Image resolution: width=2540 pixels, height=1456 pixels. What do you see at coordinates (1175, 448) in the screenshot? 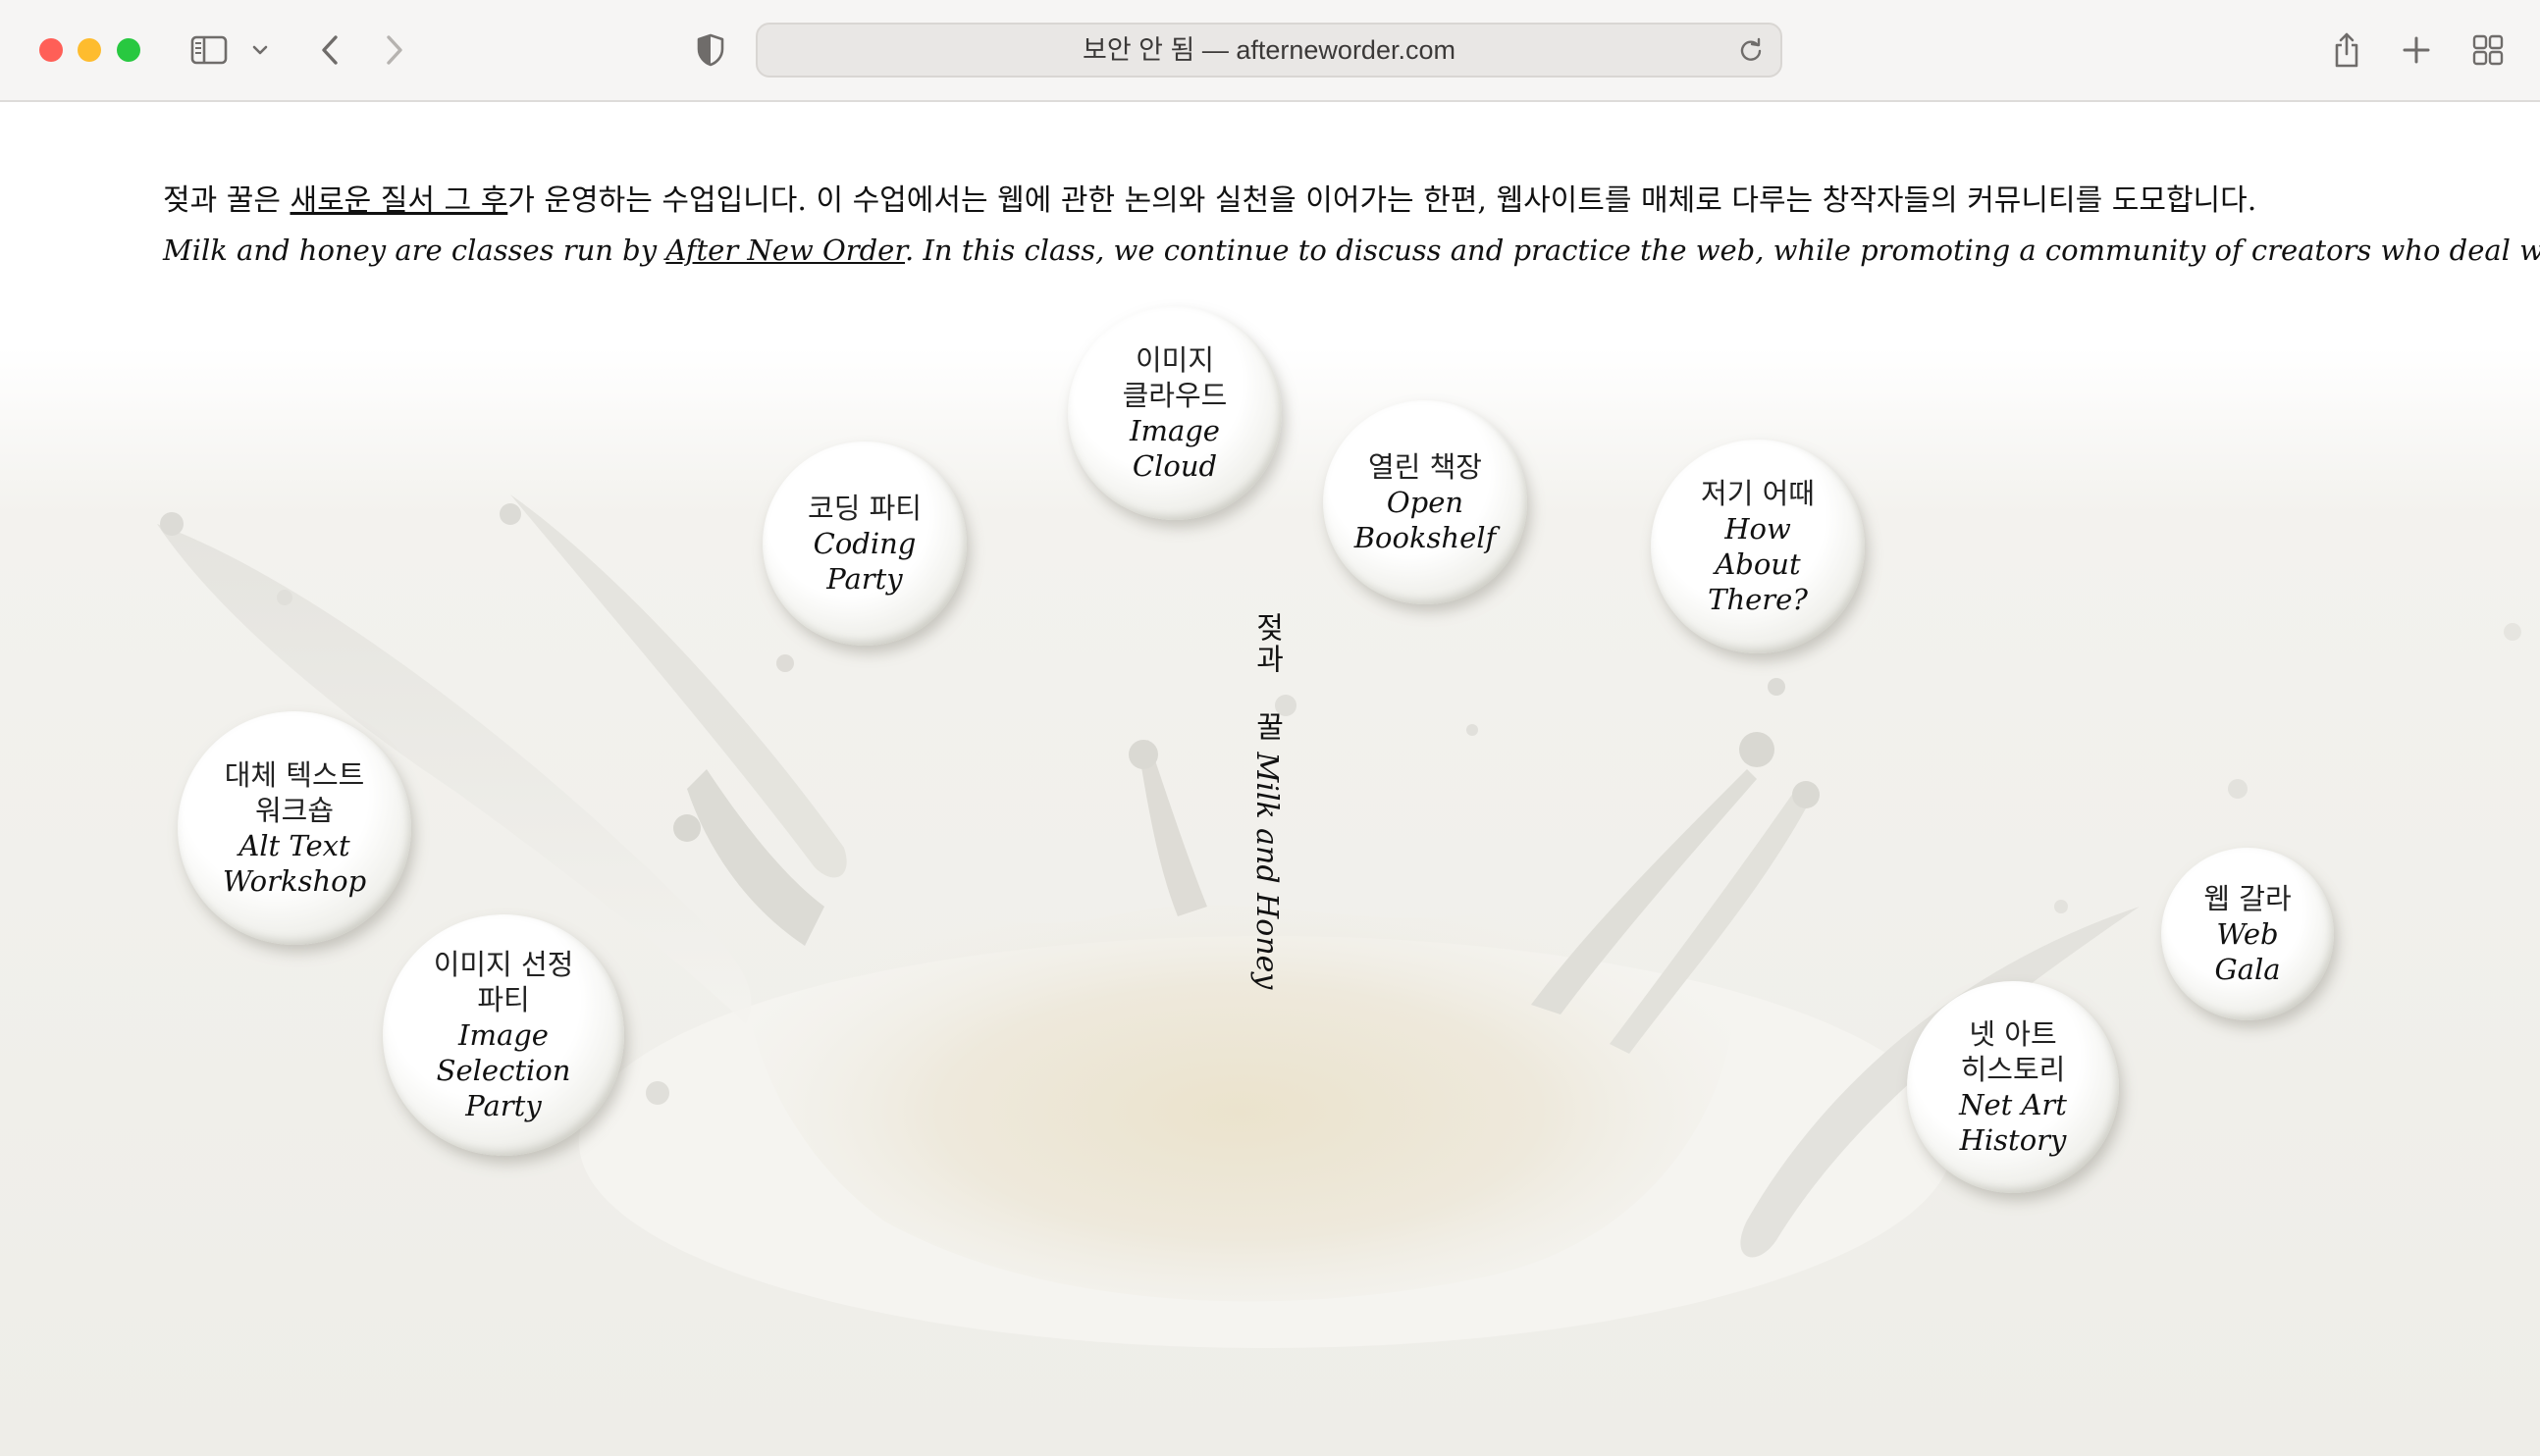
I see `class-title-en: Image Cloud` at bounding box center [1175, 448].